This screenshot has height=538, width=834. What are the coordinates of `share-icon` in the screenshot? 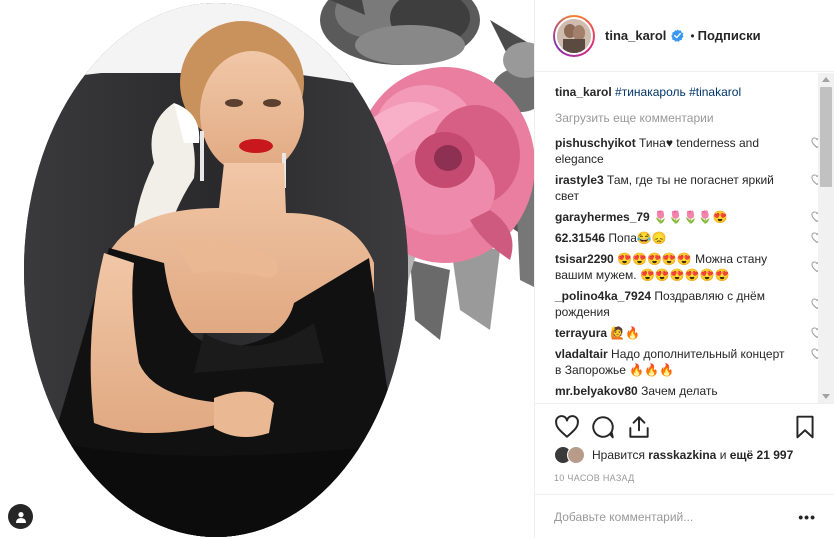 It's located at (639, 427).